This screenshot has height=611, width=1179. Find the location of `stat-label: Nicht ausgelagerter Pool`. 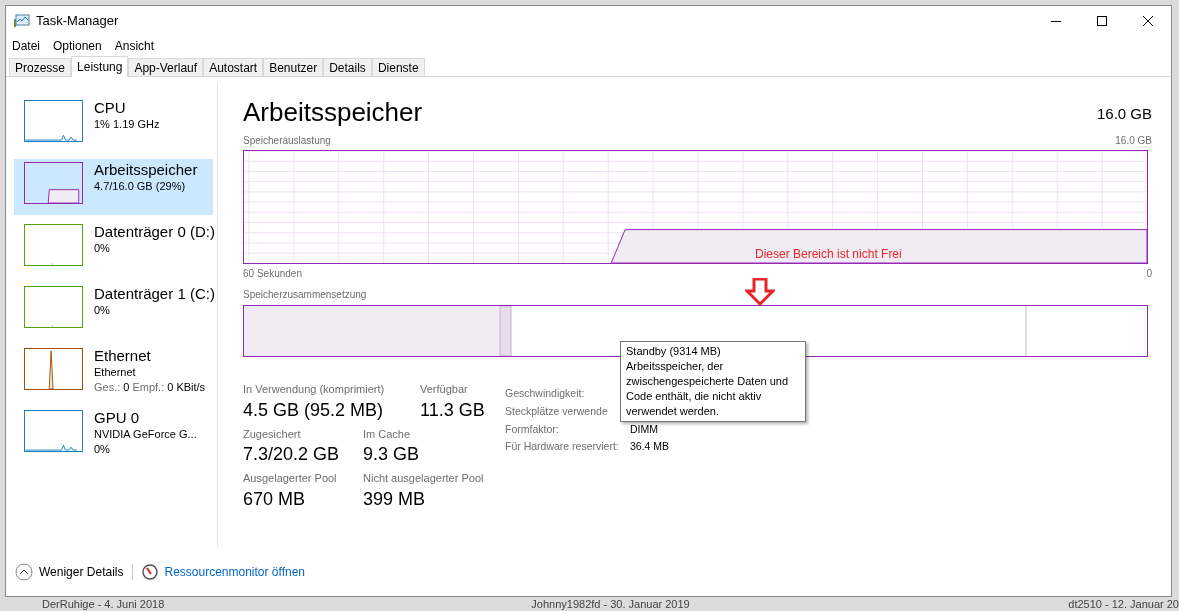

stat-label: Nicht ausgelagerter Pool is located at coordinates (423, 478).